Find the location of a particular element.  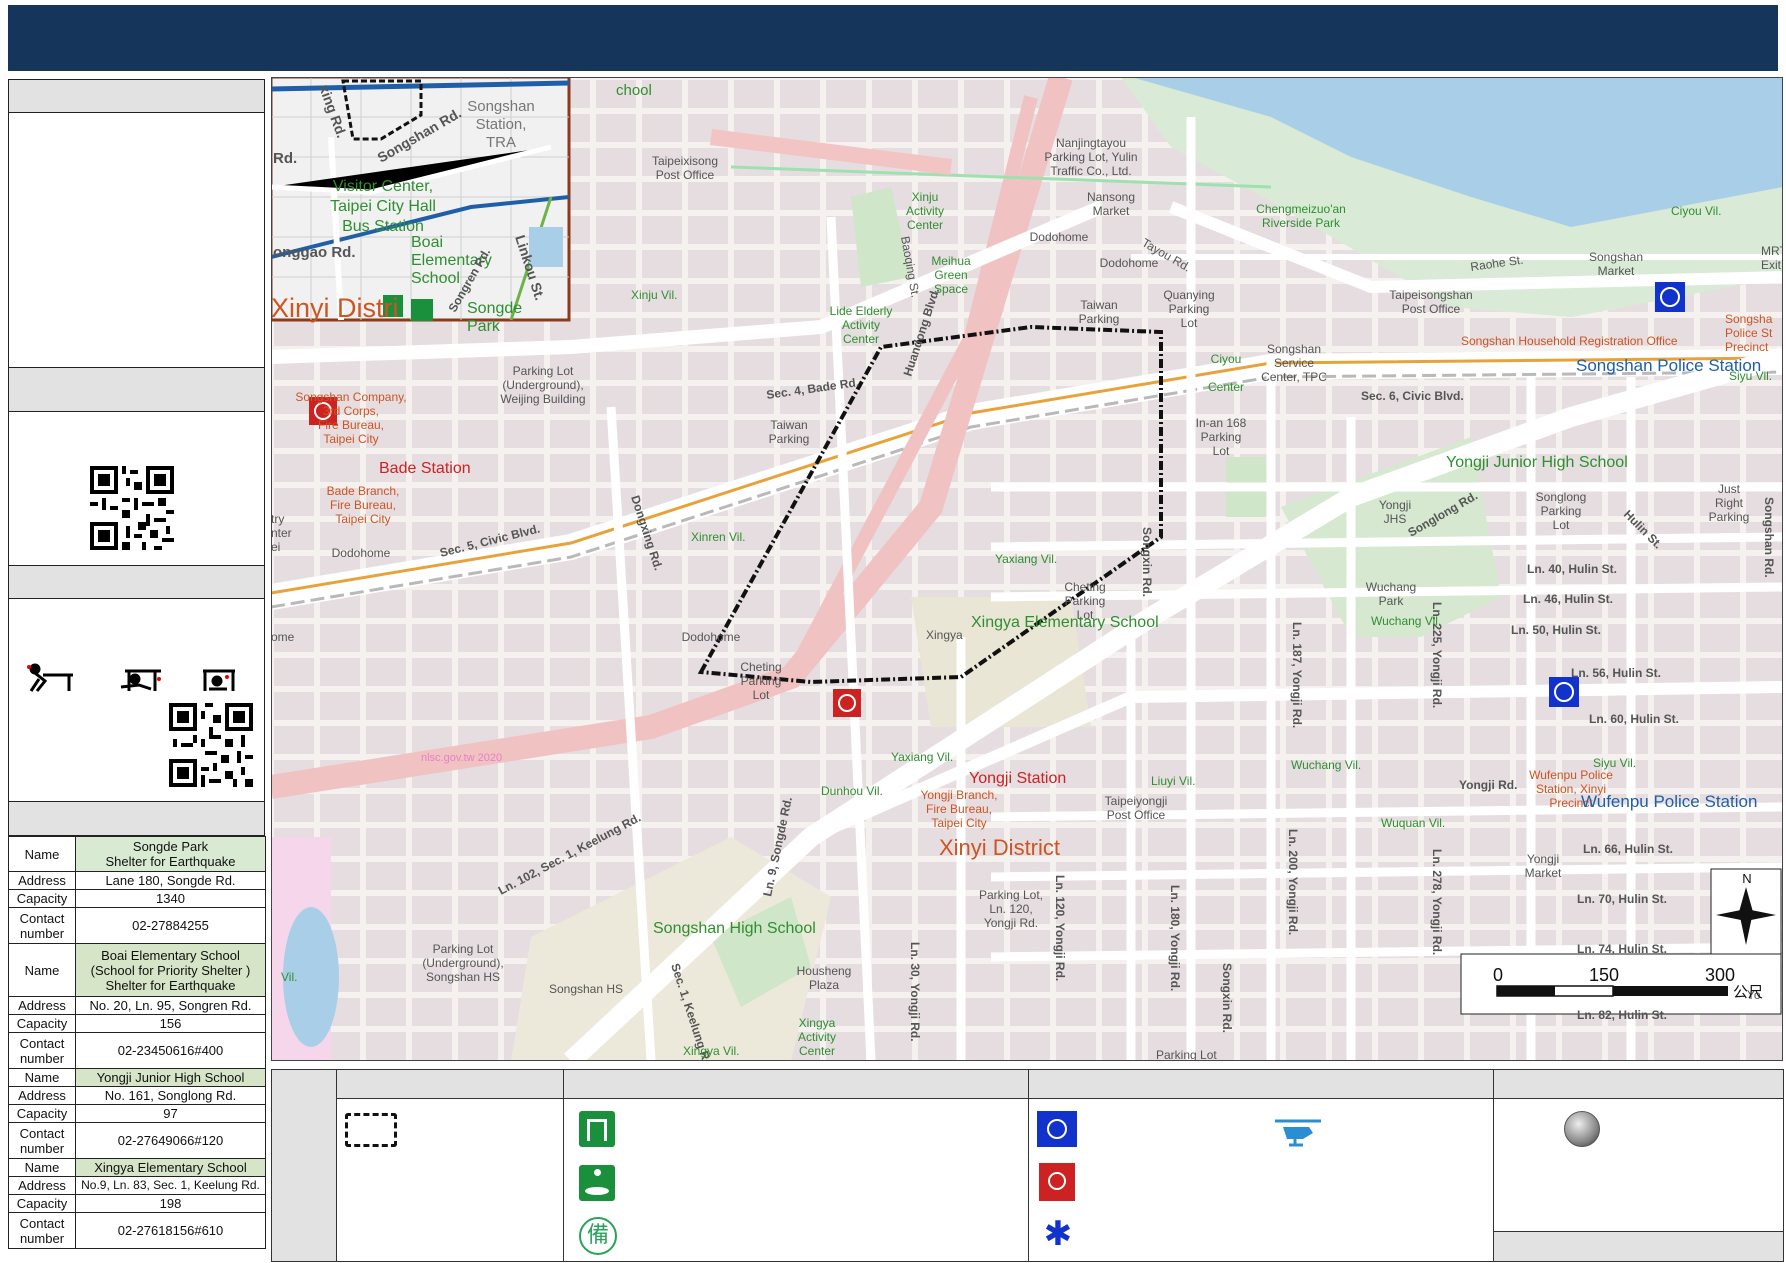

shelter-capacity: 1340 is located at coordinates (170, 898).